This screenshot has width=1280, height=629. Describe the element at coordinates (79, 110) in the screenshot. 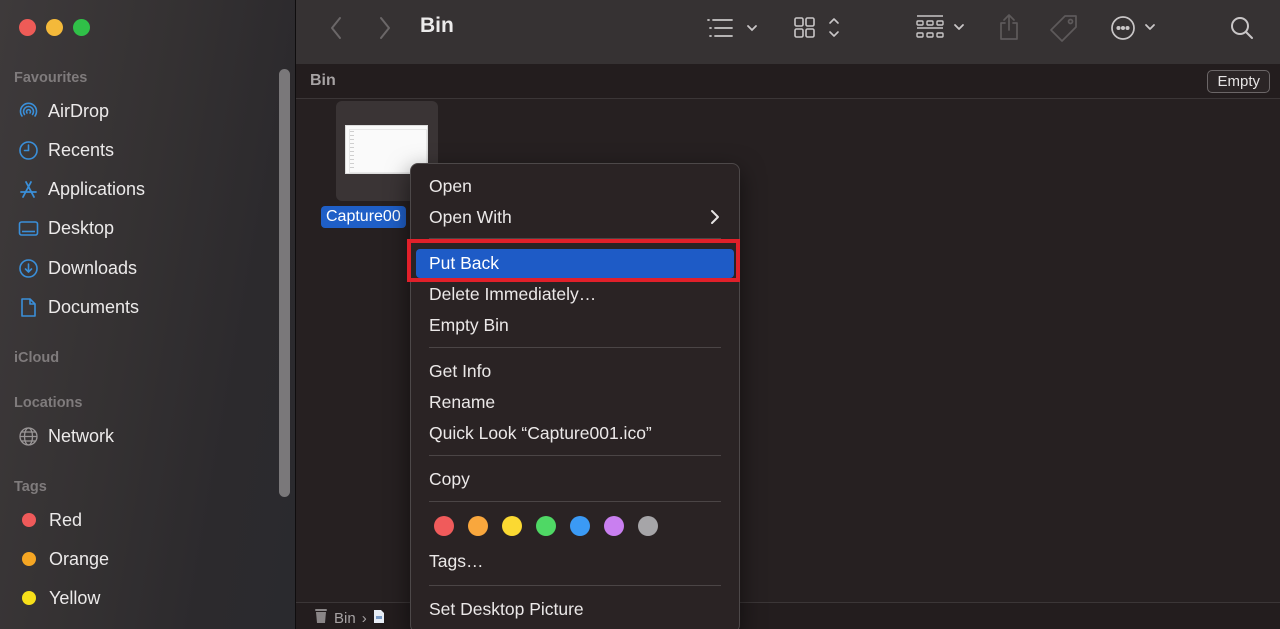

I see `sidebar-item-label: AirDrop` at that location.